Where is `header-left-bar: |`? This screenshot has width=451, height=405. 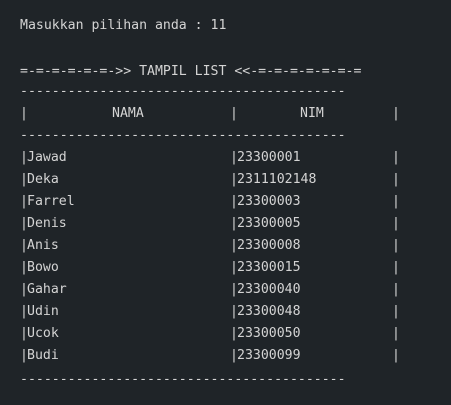
header-left-bar: | is located at coordinates (24, 113).